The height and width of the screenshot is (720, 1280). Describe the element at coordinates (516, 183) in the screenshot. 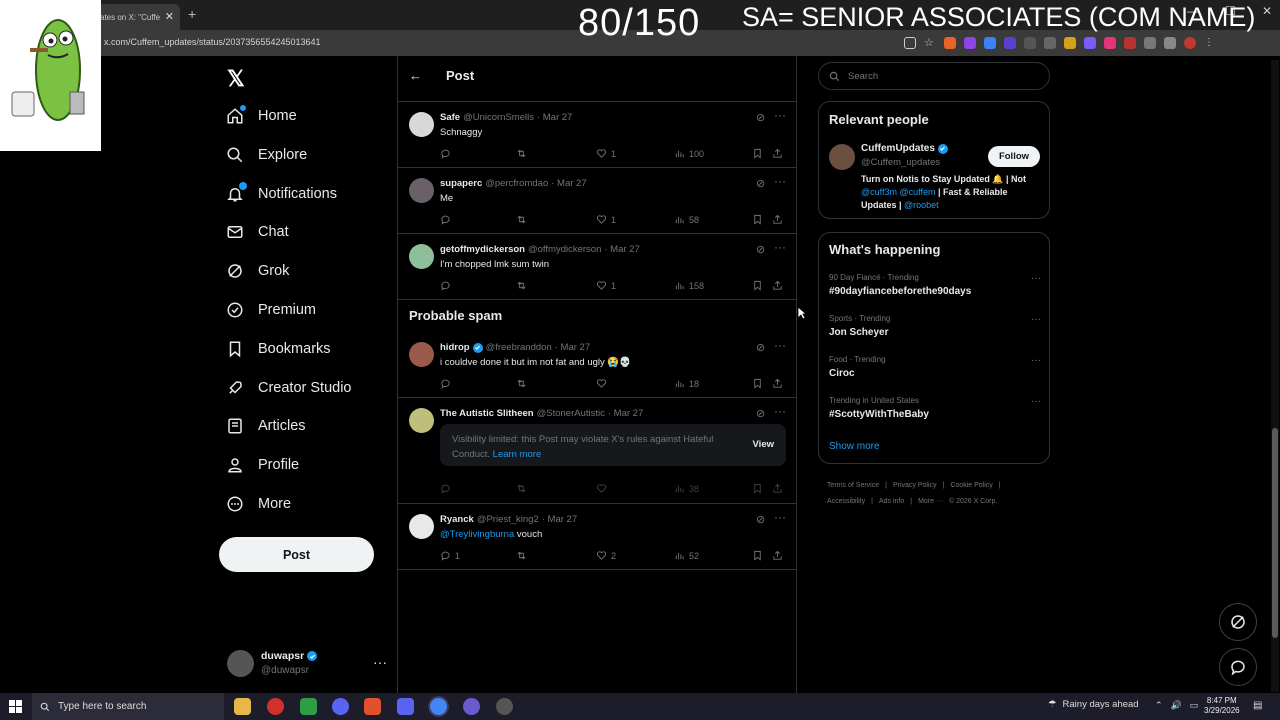

I see `author-handle: @percfromdao` at that location.